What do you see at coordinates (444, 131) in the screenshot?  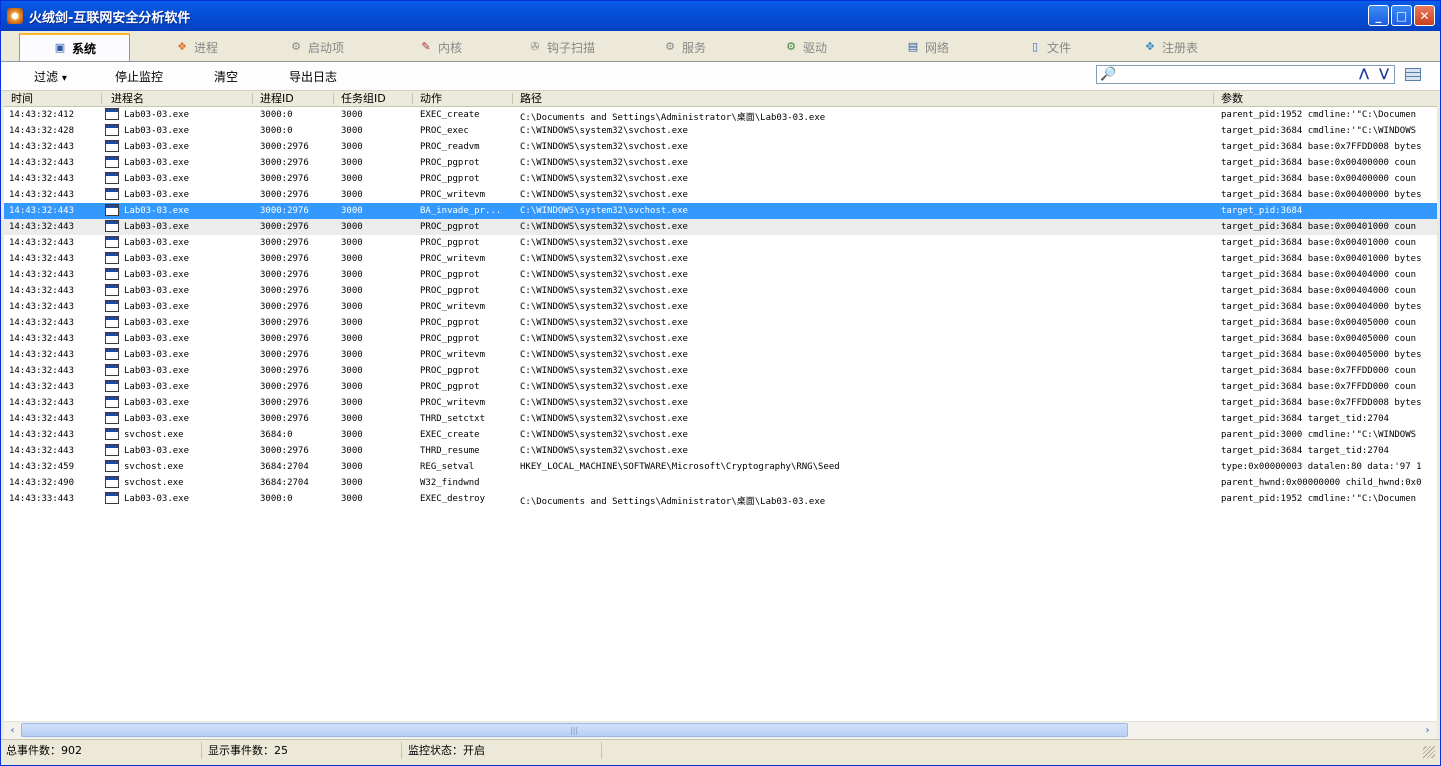 I see `cell-action: PROC_exec` at bounding box center [444, 131].